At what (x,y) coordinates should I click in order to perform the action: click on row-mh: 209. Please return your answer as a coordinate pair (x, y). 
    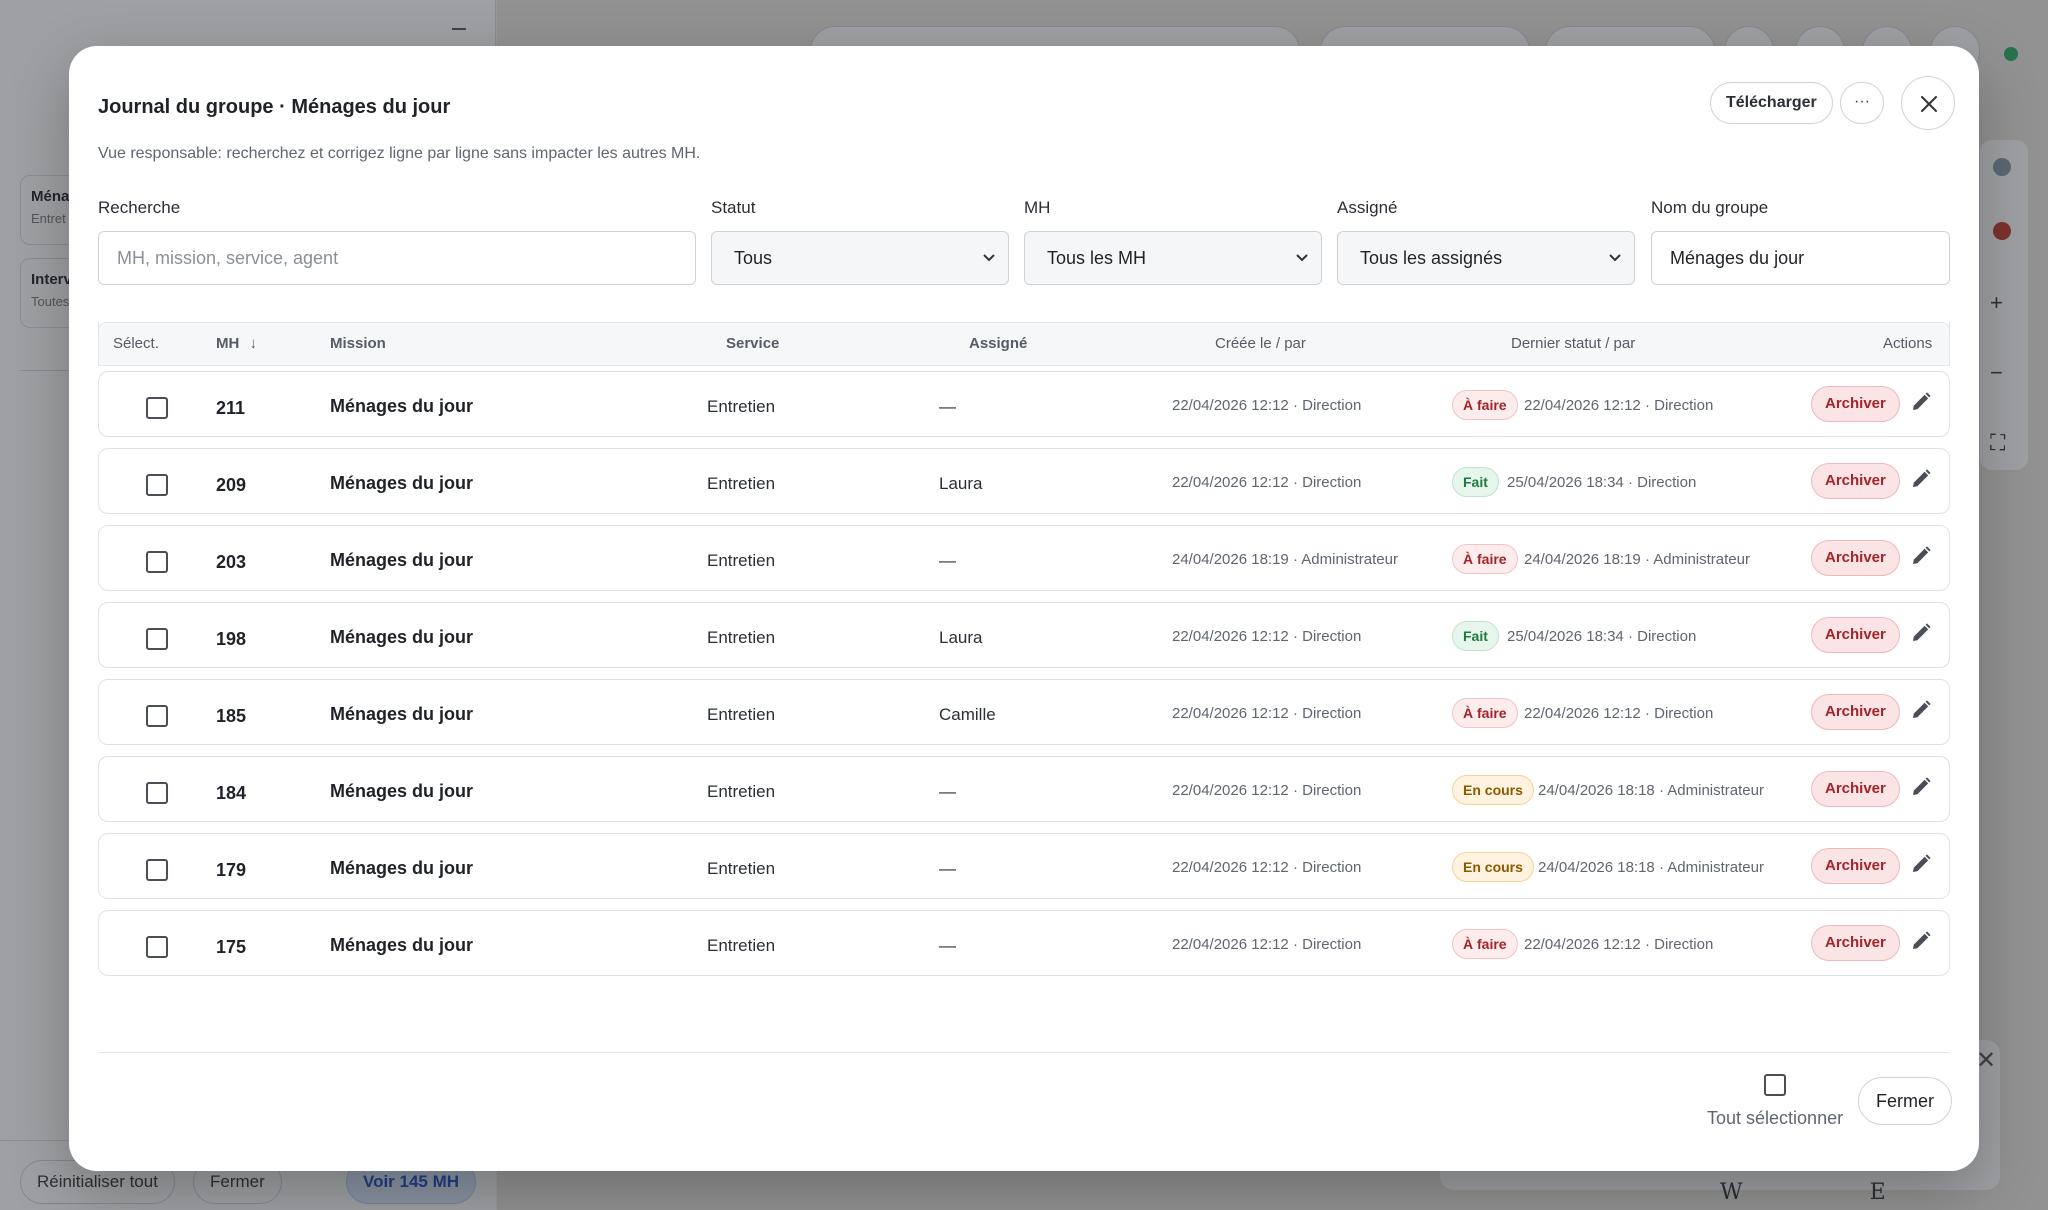
    Looking at the image, I should click on (231, 485).